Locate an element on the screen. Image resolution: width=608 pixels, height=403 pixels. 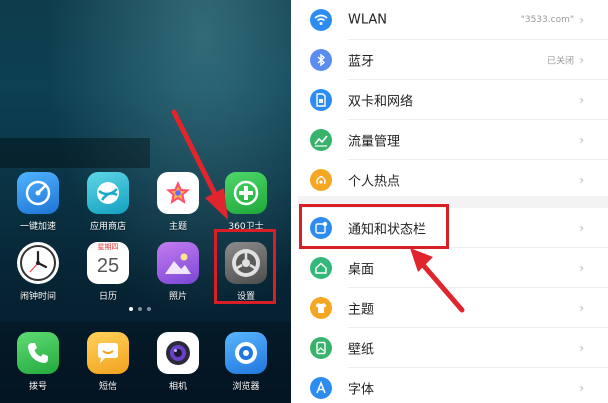
app-photos: 照片 is located at coordinates (178, 272).